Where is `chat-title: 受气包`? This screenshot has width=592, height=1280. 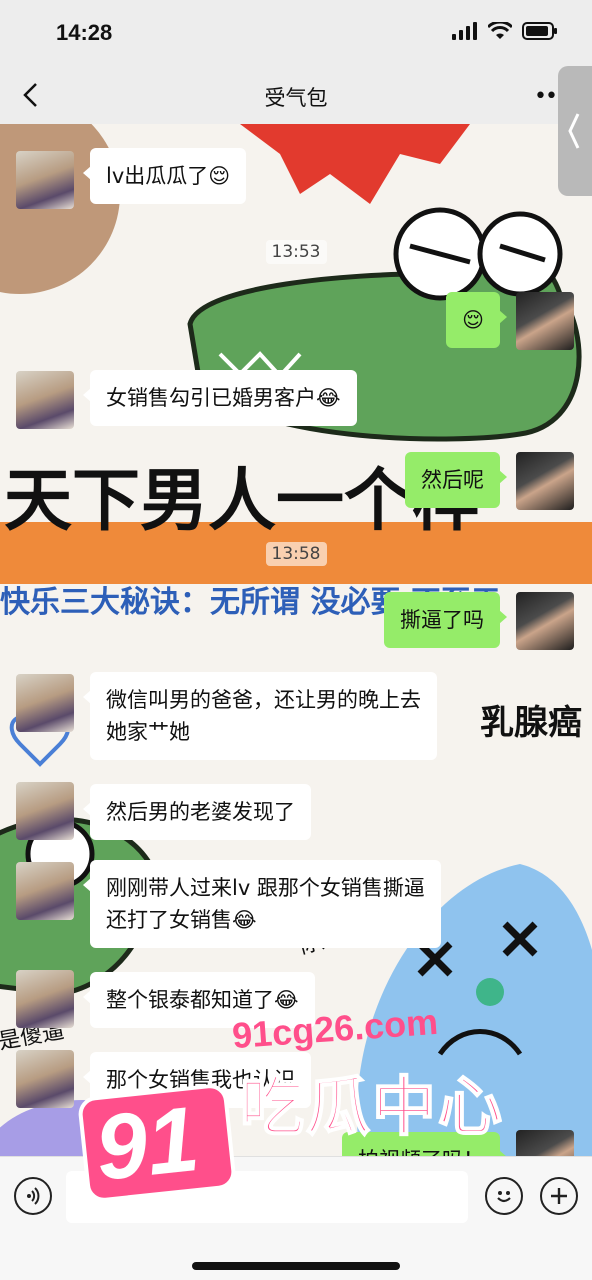 chat-title: 受气包 is located at coordinates (296, 98).